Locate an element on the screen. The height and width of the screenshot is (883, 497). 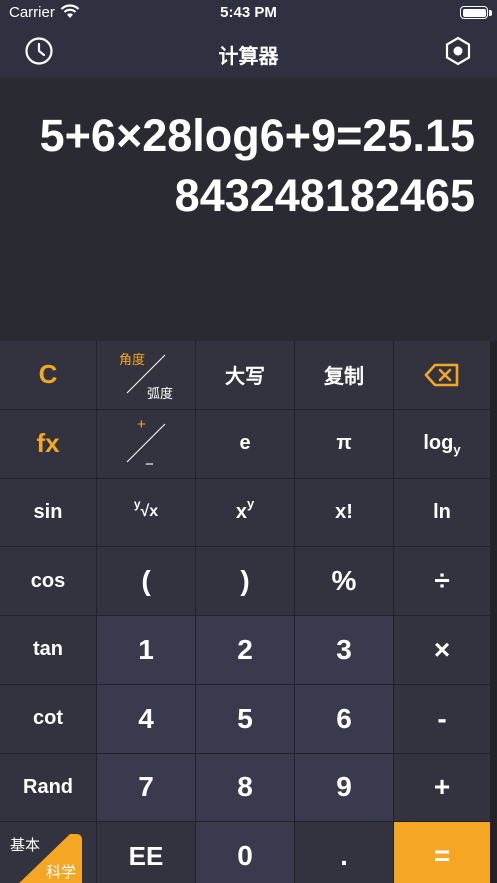
digit-7-button: 7 is located at coordinates (146, 787).